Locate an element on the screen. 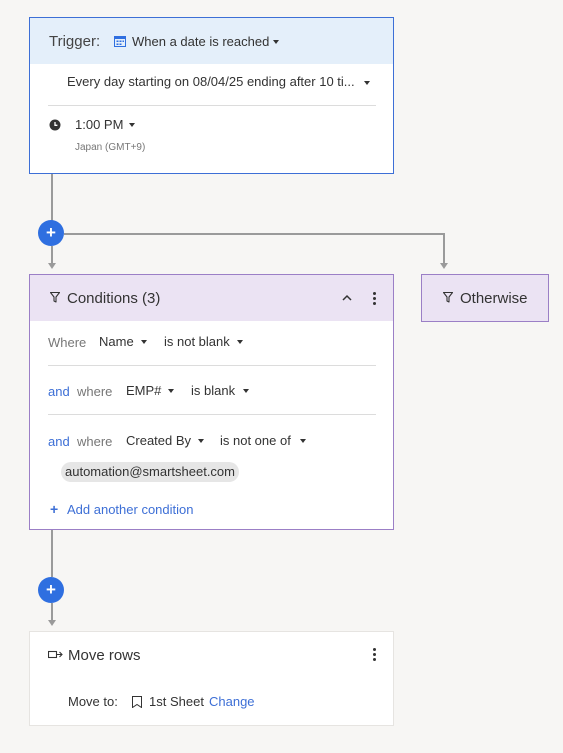  condition-operator-dropdown: is blank is located at coordinates (222, 391).